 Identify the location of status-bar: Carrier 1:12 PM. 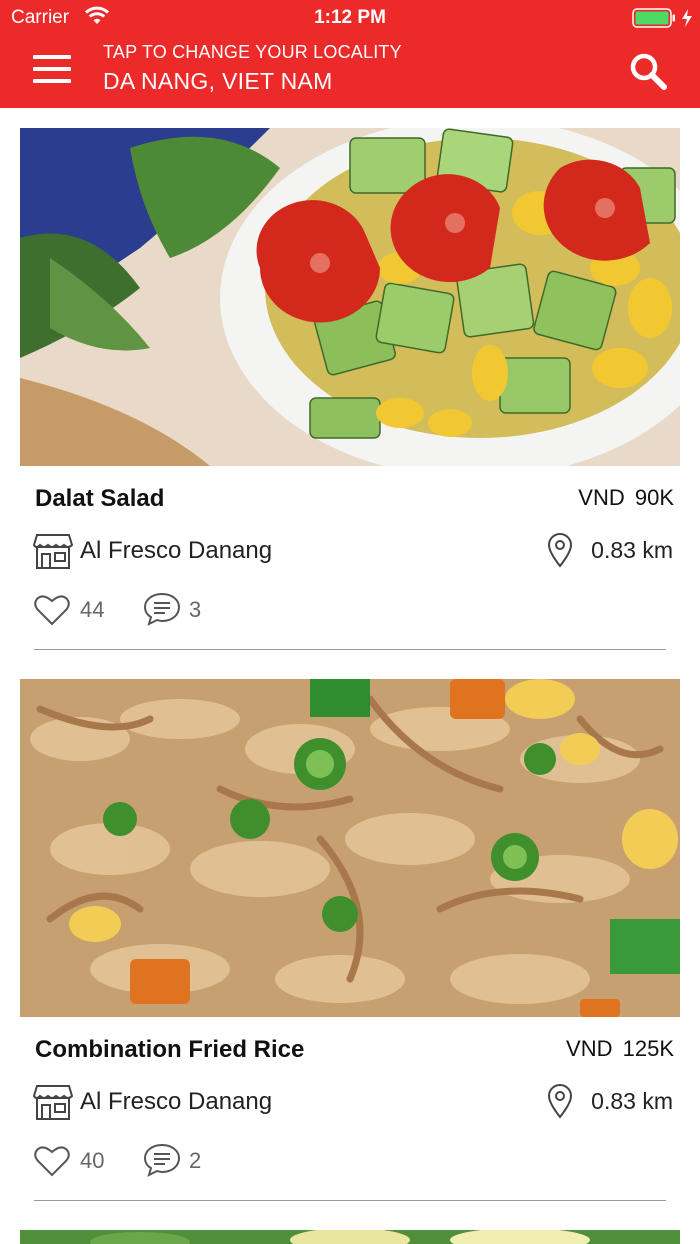
(350, 18).